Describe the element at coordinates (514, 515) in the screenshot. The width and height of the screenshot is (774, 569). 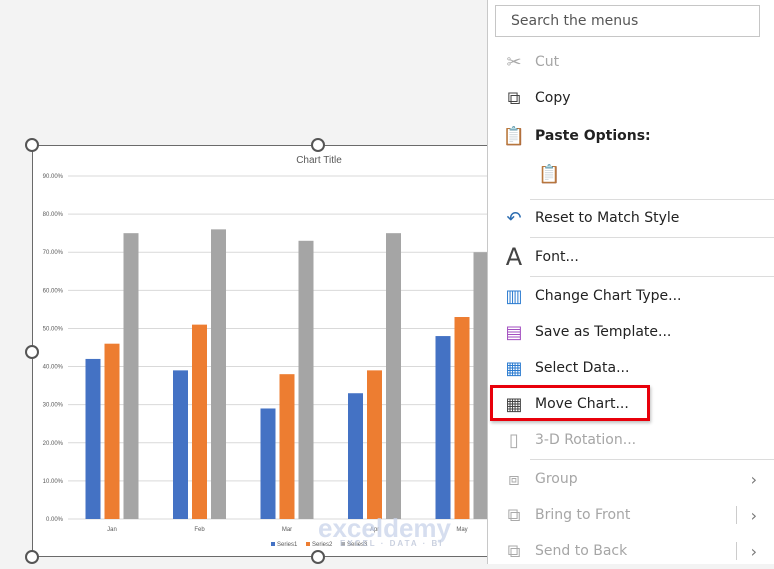
I see `bring-front-icon: ⧉` at that location.